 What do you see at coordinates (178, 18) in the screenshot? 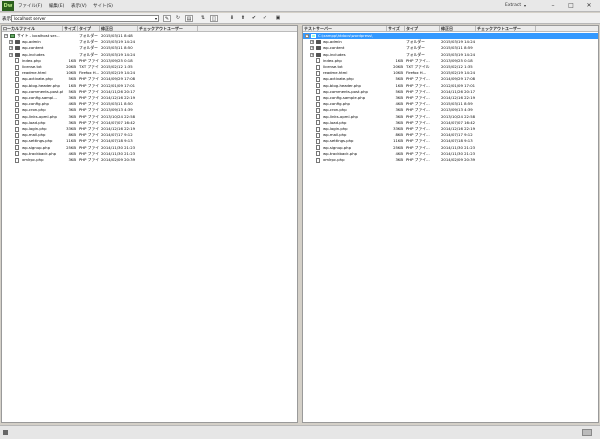
I see `refresh-icon: ↻` at bounding box center [178, 18].